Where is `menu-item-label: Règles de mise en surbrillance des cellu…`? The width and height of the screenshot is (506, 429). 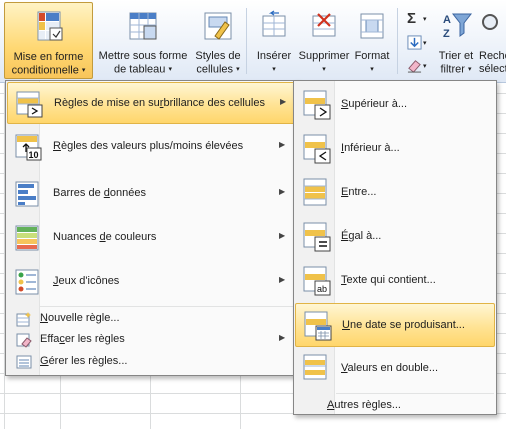
menu-item-label: Règles de mise en surbrillance des cellu… is located at coordinates (159, 103).